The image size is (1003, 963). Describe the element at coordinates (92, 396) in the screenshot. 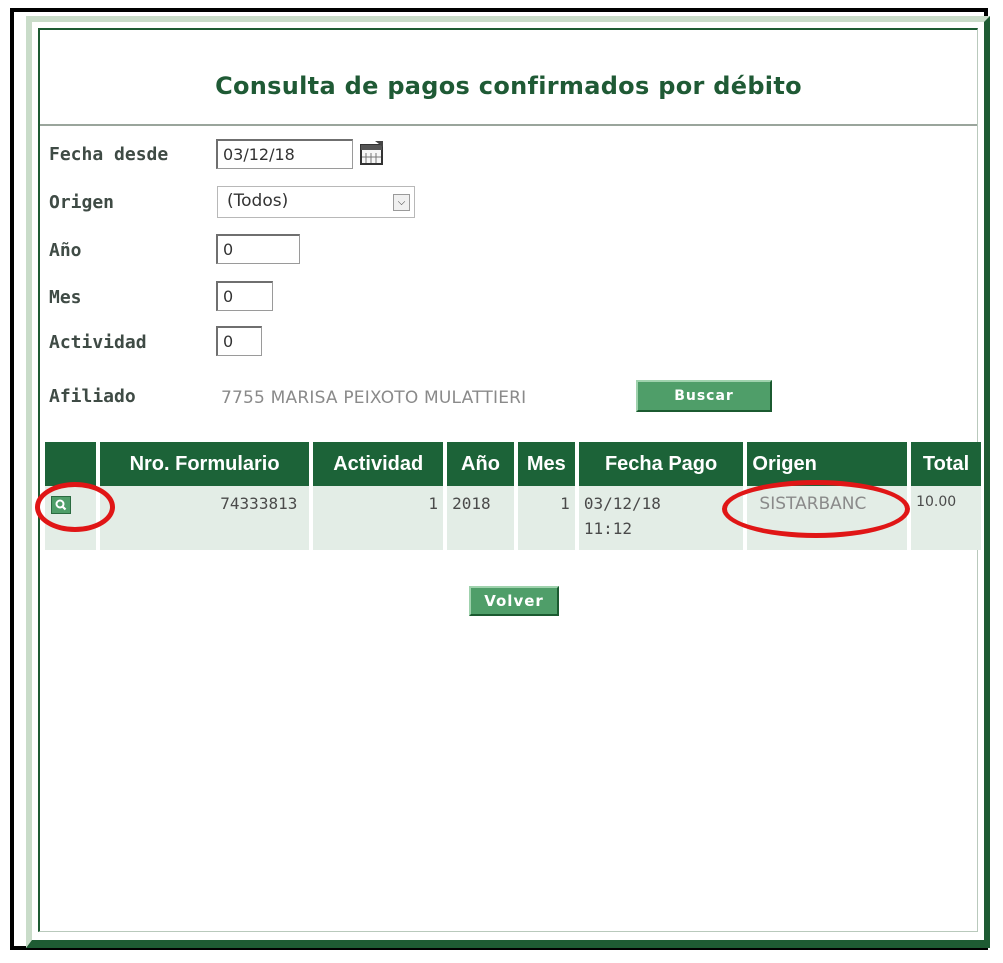

I see `afiliado-label: Afiliado` at that location.